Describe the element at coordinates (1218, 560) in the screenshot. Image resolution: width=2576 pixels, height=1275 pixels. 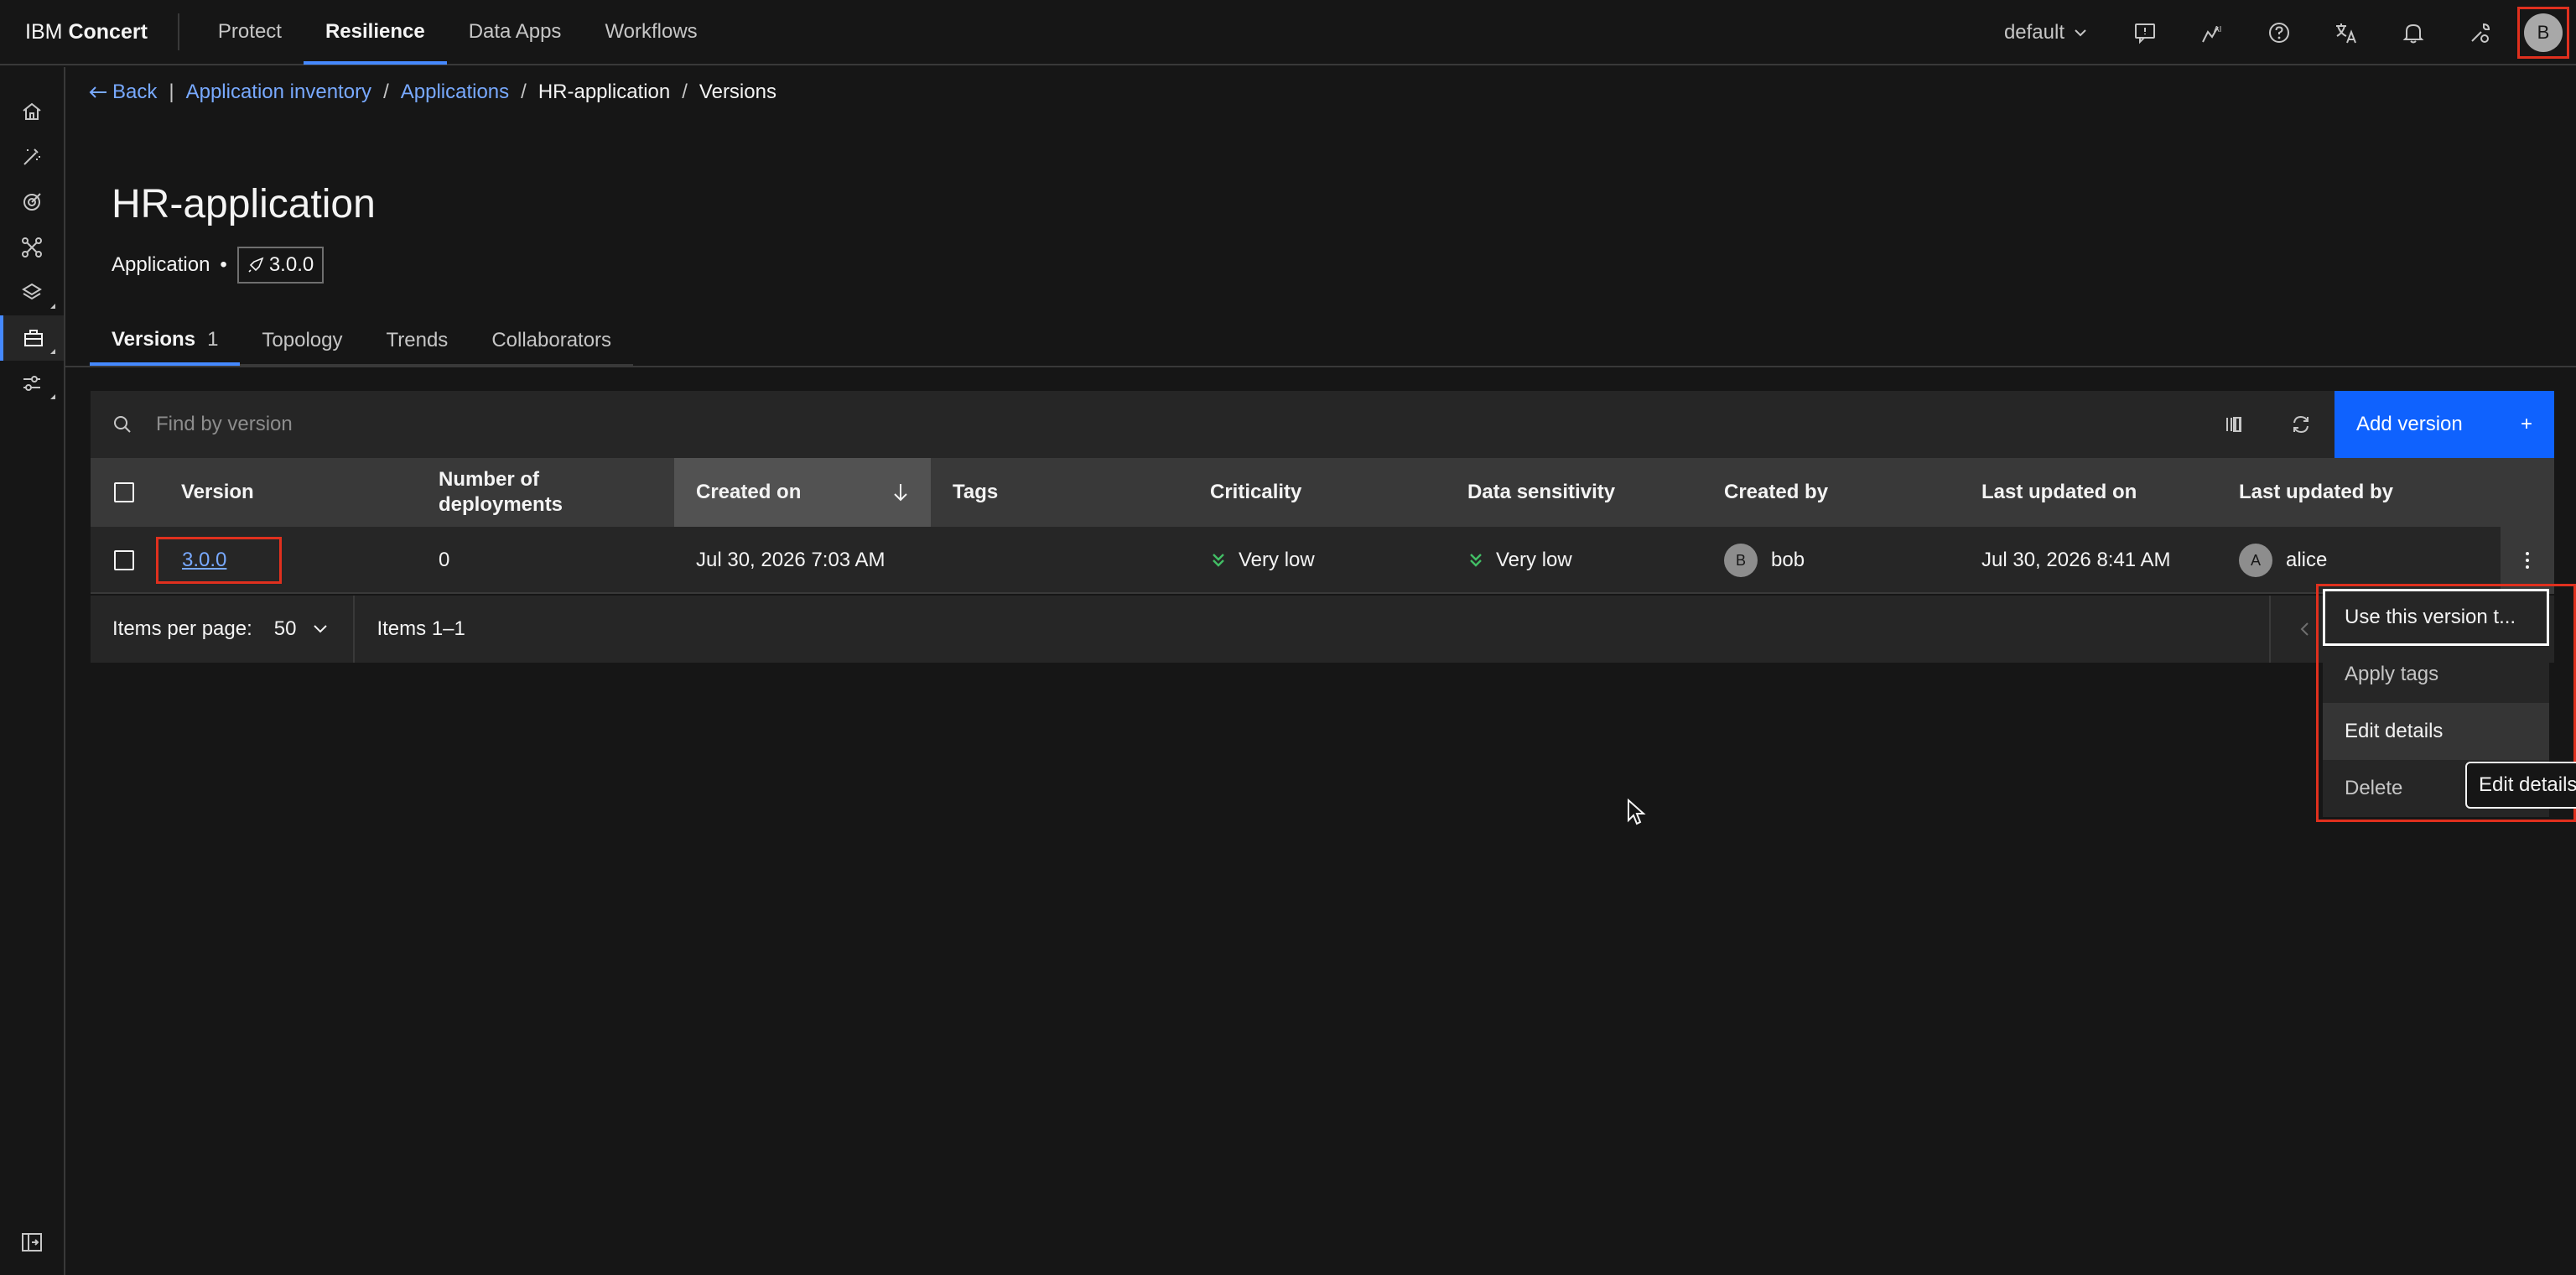
I see `very-low-icon` at that location.